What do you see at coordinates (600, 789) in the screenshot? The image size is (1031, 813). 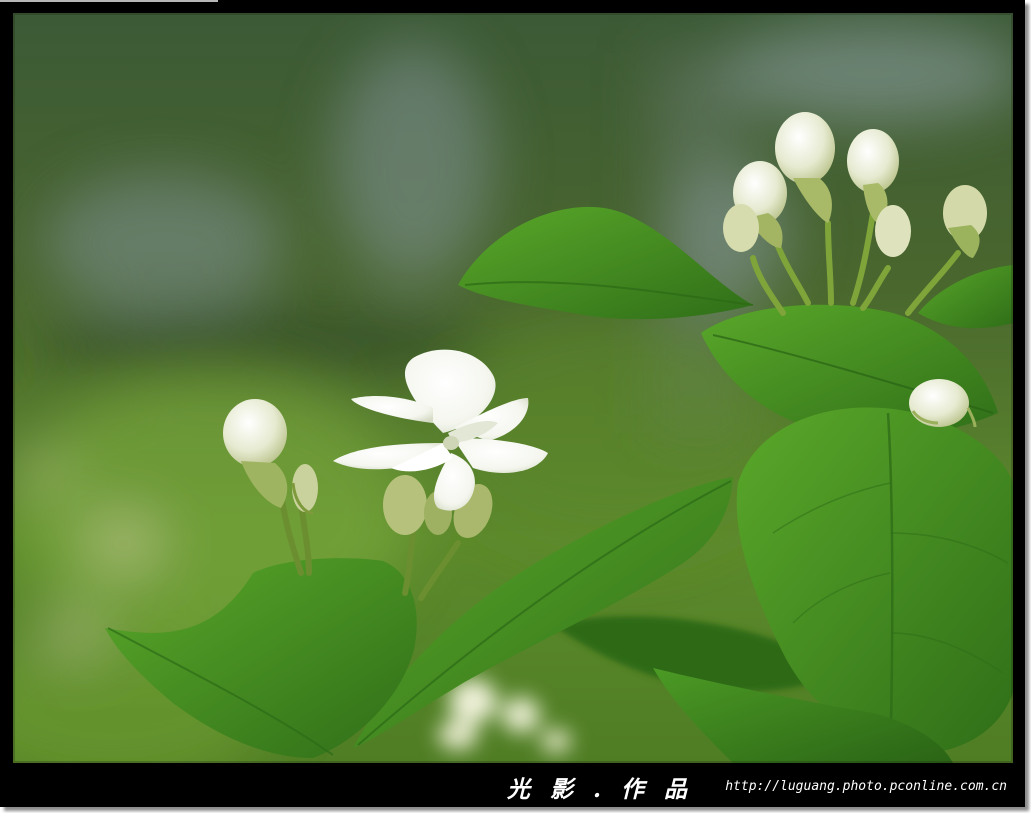 I see `watermark-brand: 光 影 . 作 品` at bounding box center [600, 789].